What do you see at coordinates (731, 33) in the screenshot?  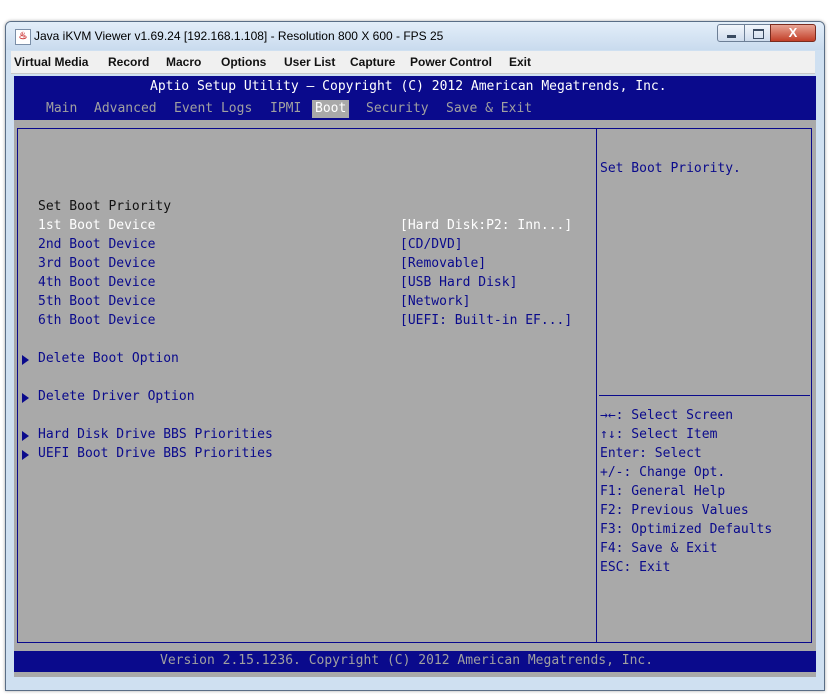 I see `minimize-button` at bounding box center [731, 33].